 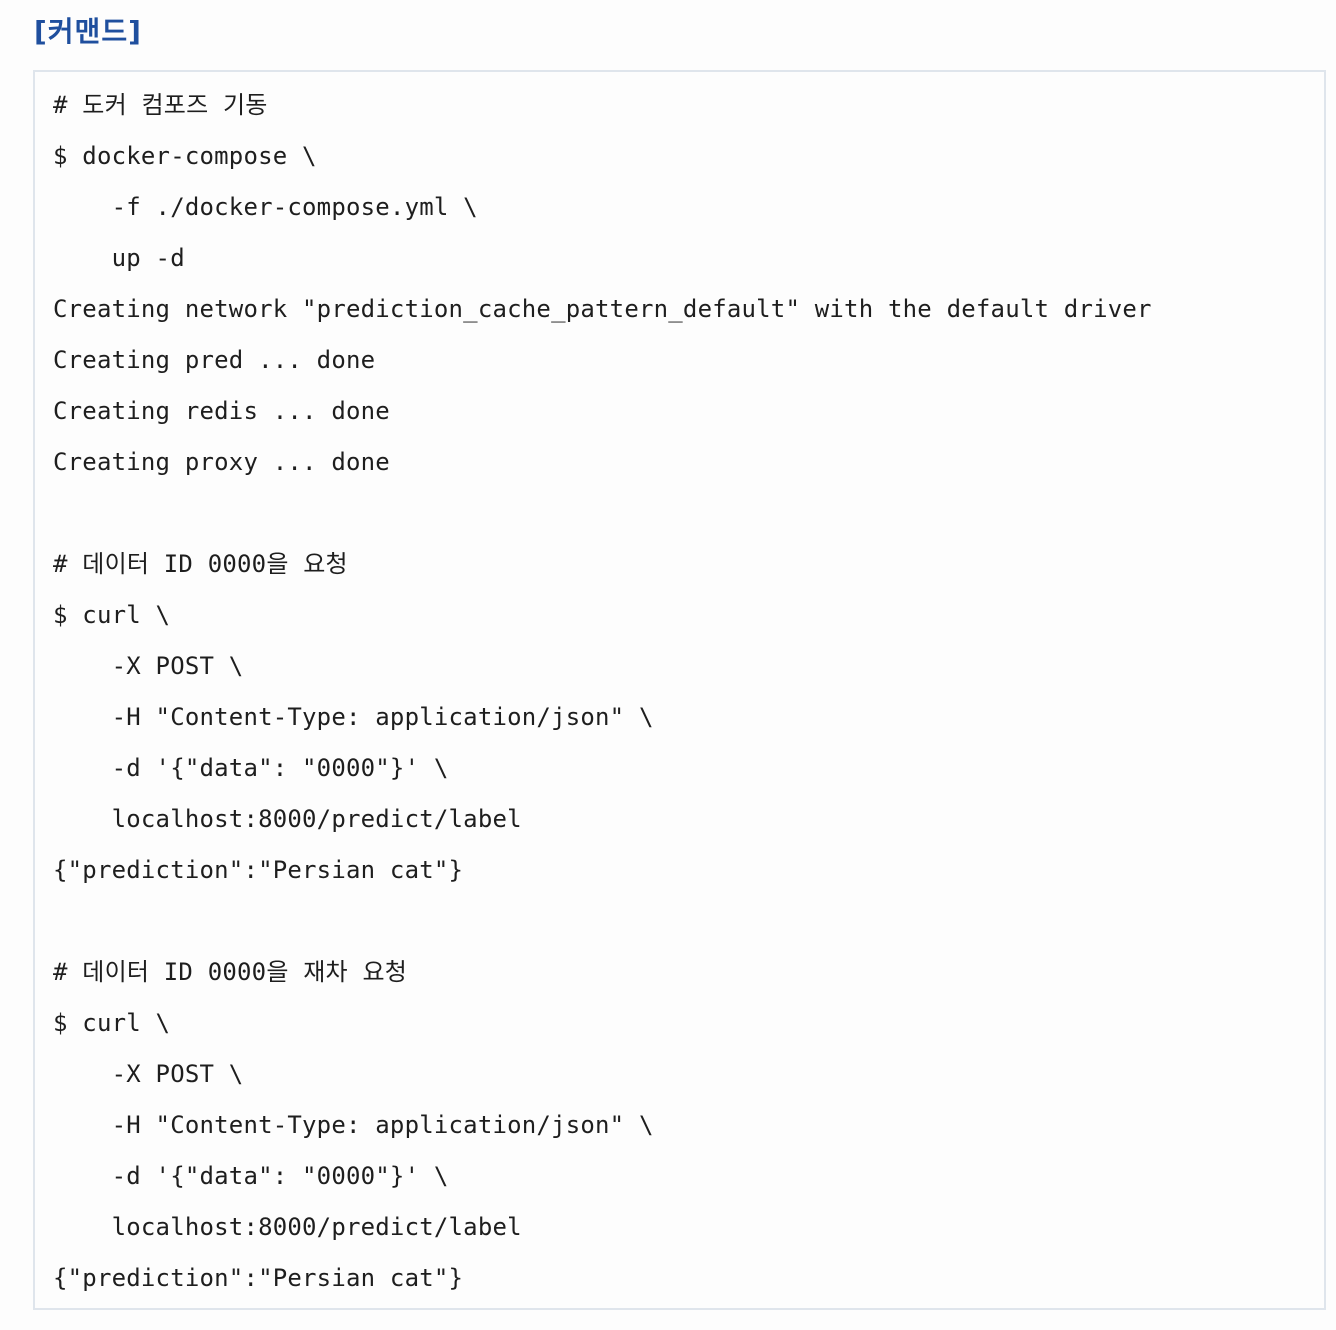 I want to click on code-line-comment: # 데이터 ID 0000을 재차 요청, so click(x=230, y=972).